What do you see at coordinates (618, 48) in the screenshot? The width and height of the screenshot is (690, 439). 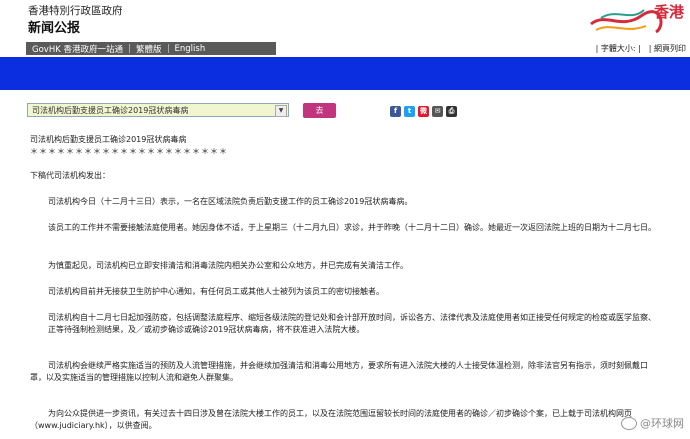 I see `font-size-control: | 字體大小: |` at bounding box center [618, 48].